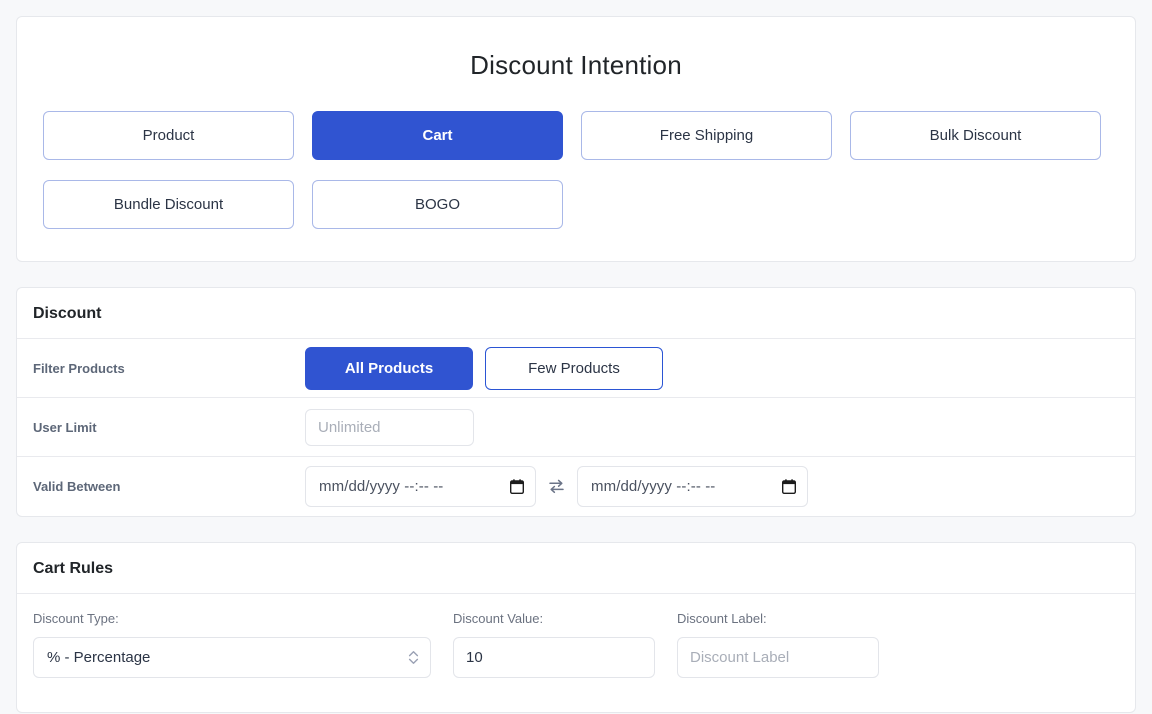 The height and width of the screenshot is (714, 1152). I want to click on discount-type-field: Discount Type: % - Percentage, so click(232, 644).